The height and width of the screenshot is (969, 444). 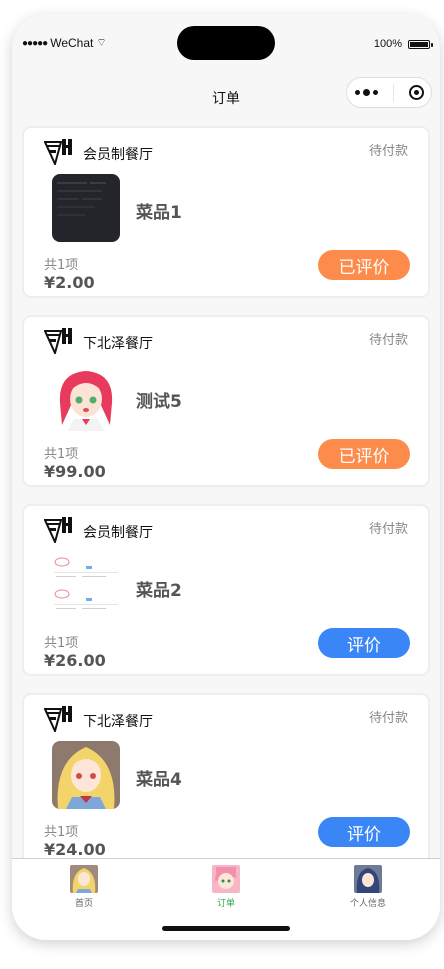 I want to click on carrier-name: WeChat, so click(x=72, y=43).